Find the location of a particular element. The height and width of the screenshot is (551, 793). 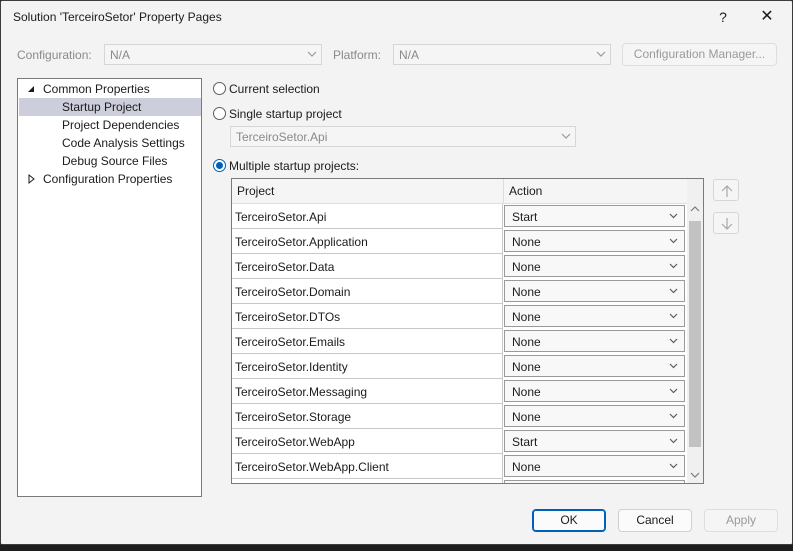

column-divider is located at coordinates (503, 191).